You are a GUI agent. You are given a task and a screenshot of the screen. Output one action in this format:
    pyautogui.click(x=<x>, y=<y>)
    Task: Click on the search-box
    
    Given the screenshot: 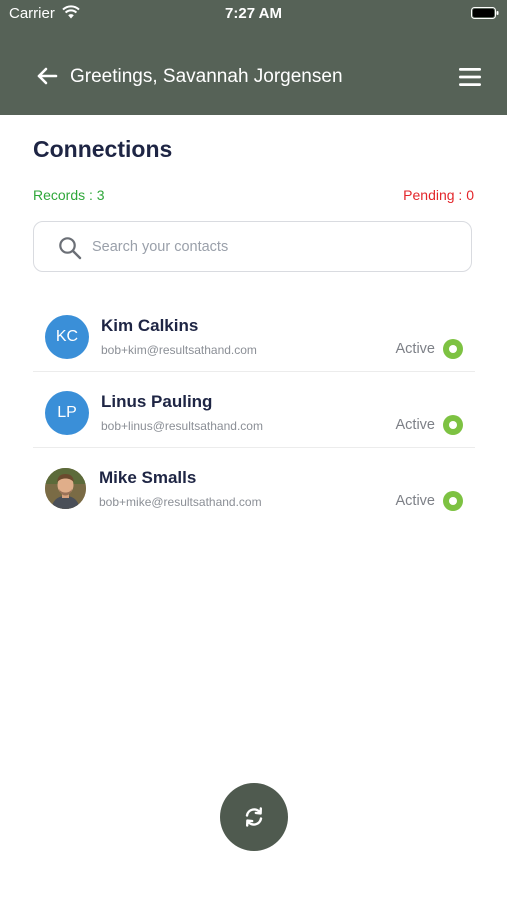 What is the action you would take?
    pyautogui.click(x=252, y=246)
    